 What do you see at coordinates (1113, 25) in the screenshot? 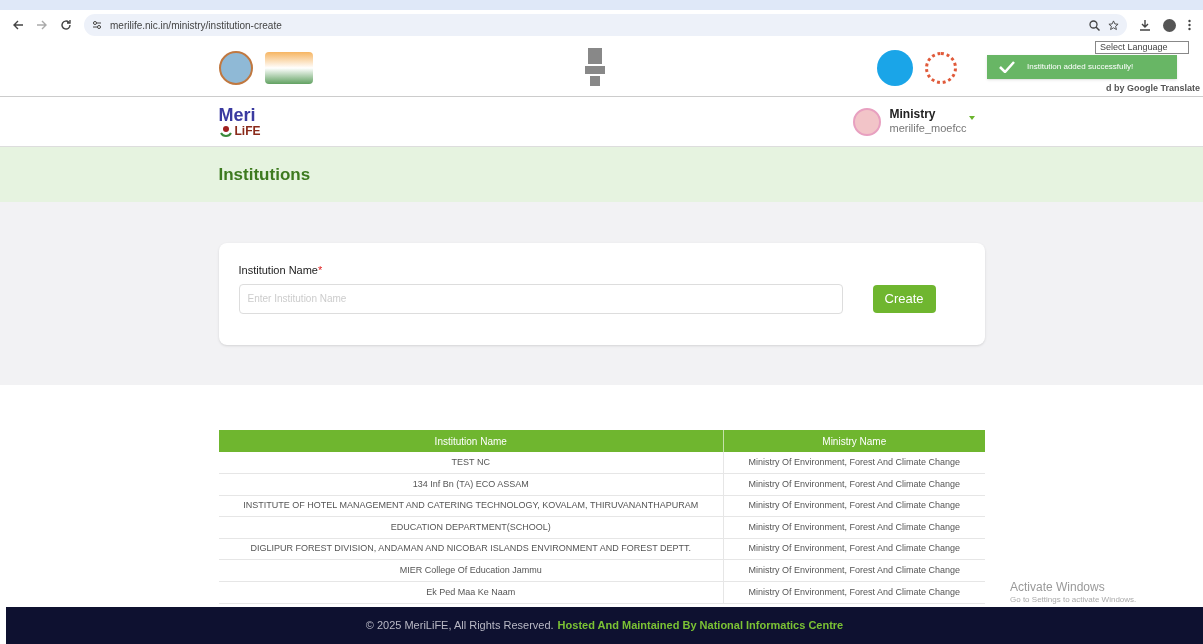
I see `star-icon` at bounding box center [1113, 25].